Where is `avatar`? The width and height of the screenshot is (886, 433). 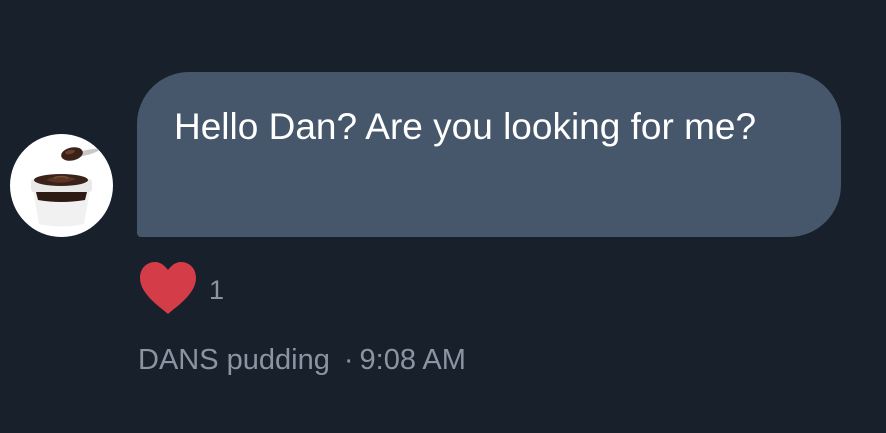
avatar is located at coordinates (61, 185).